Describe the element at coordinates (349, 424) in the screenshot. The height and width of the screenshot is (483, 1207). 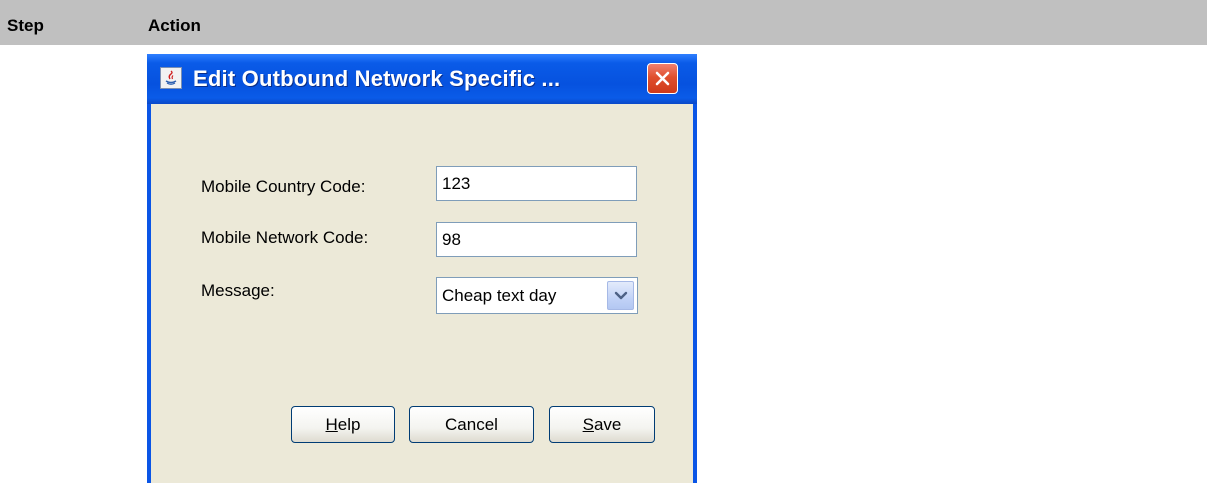
I see `help-label-rest: elp` at that location.